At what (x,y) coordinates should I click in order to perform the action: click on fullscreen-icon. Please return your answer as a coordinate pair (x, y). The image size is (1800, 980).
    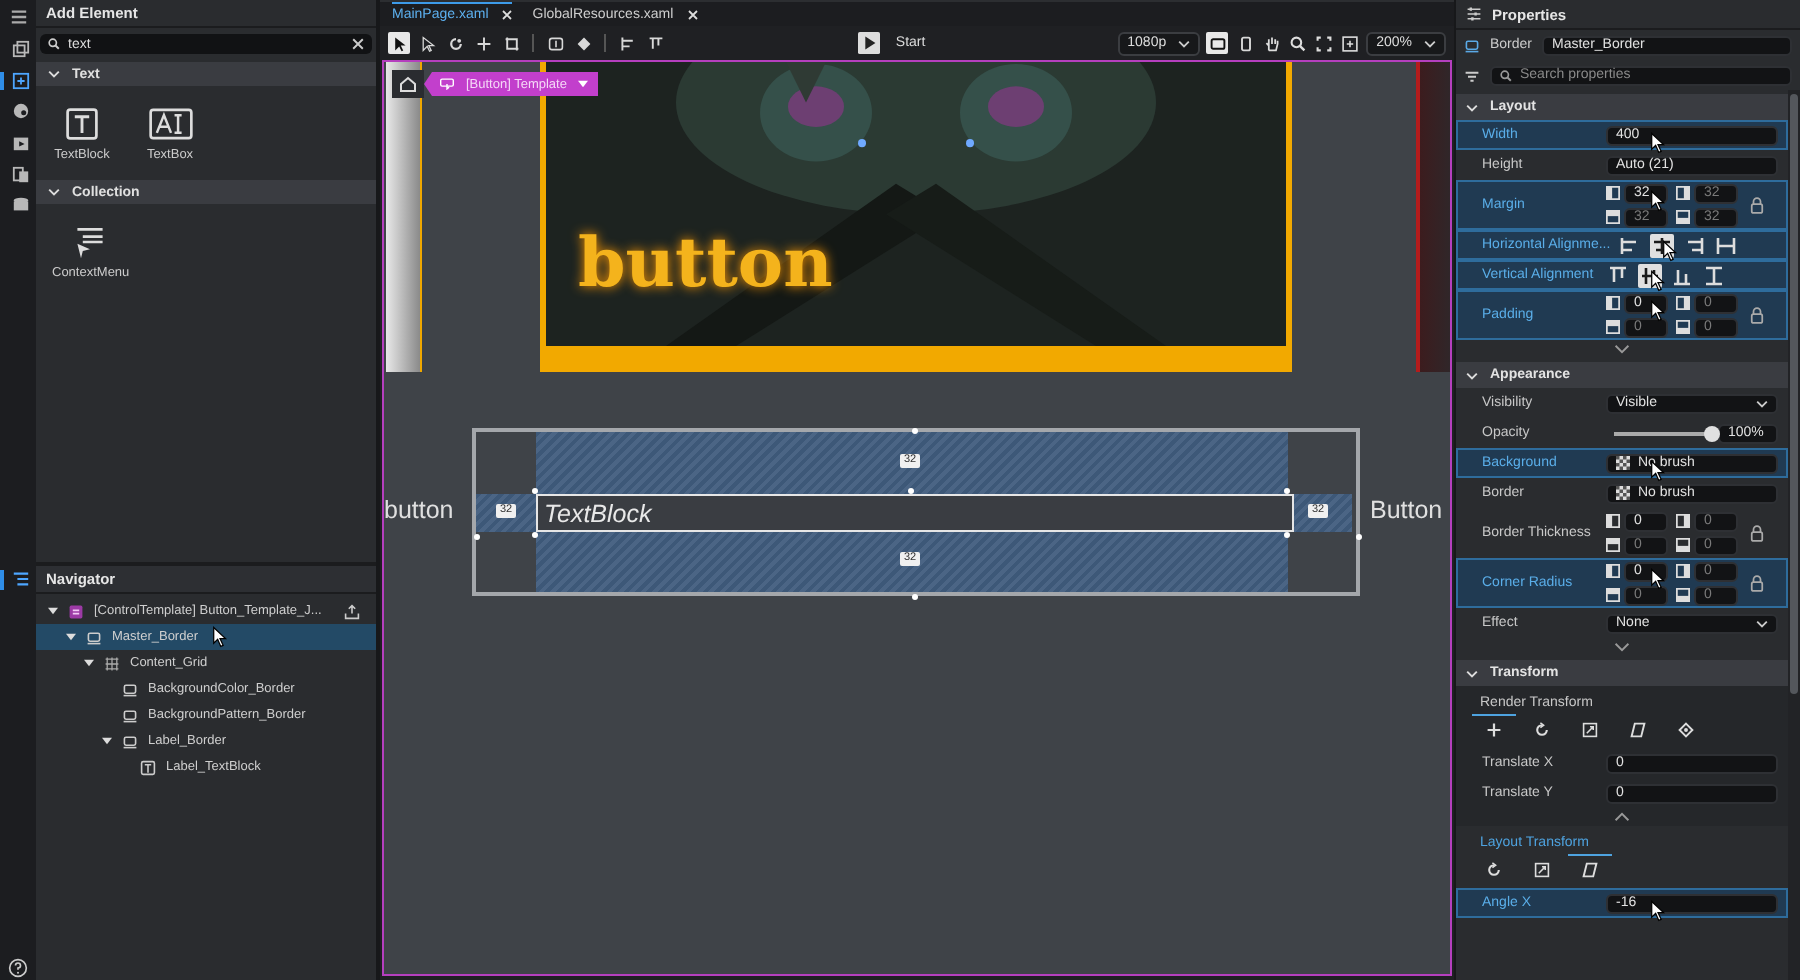
    Looking at the image, I should click on (1350, 43).